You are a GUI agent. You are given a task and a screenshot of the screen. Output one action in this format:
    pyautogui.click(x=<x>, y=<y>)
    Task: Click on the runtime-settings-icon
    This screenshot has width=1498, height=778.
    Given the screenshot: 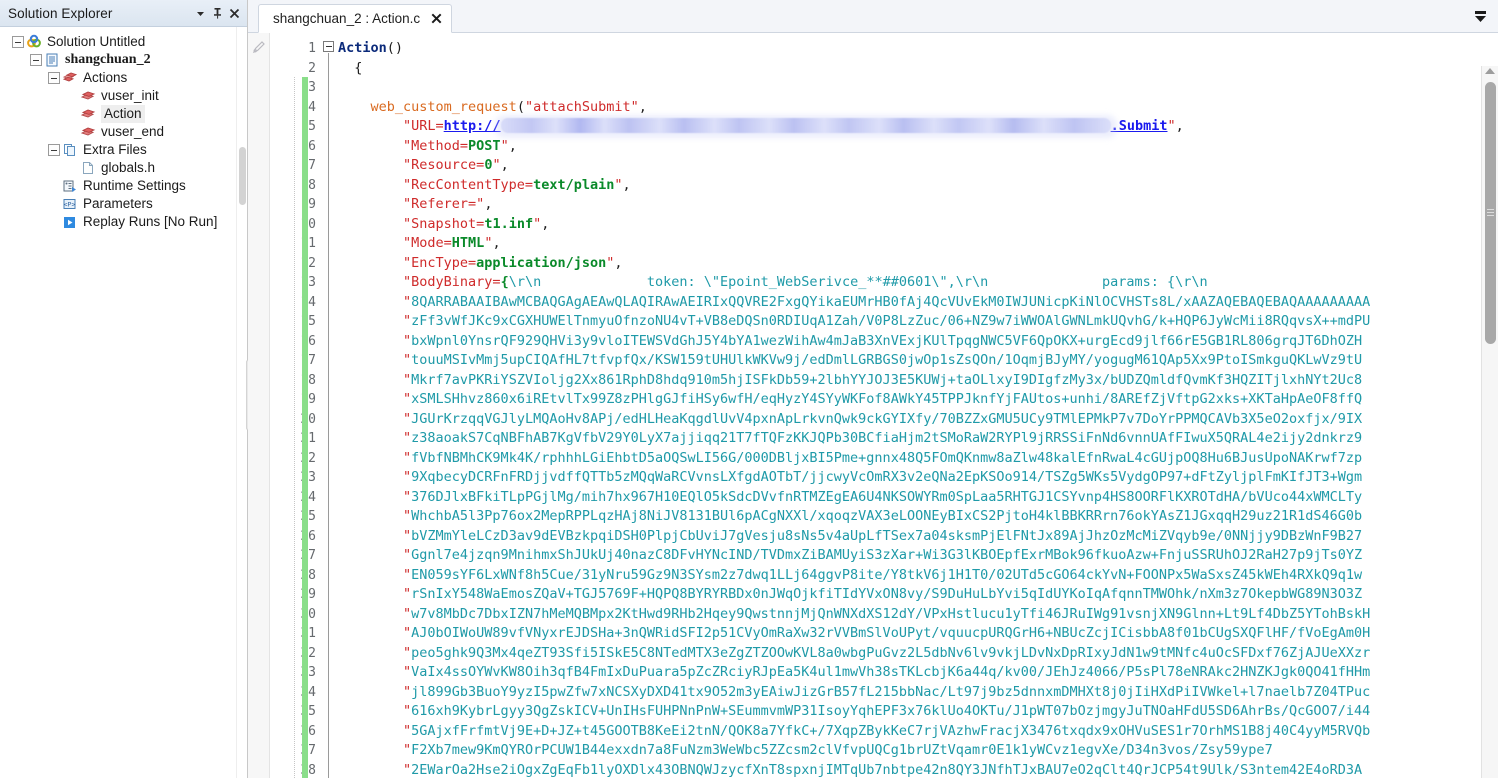 What is the action you would take?
    pyautogui.click(x=71, y=186)
    